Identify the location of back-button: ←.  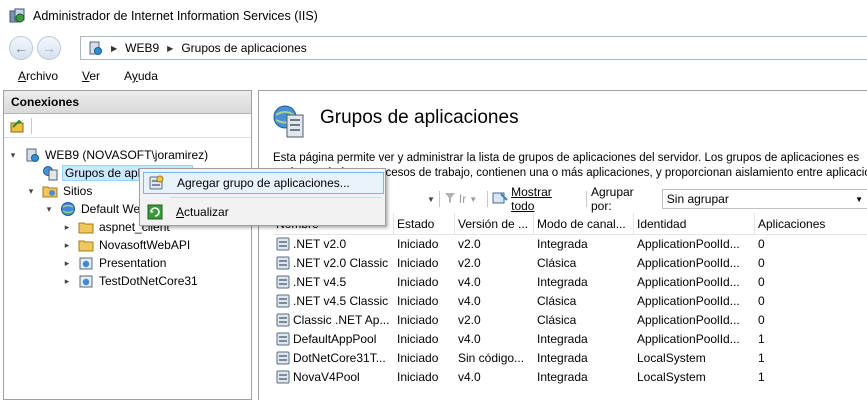
(21, 48).